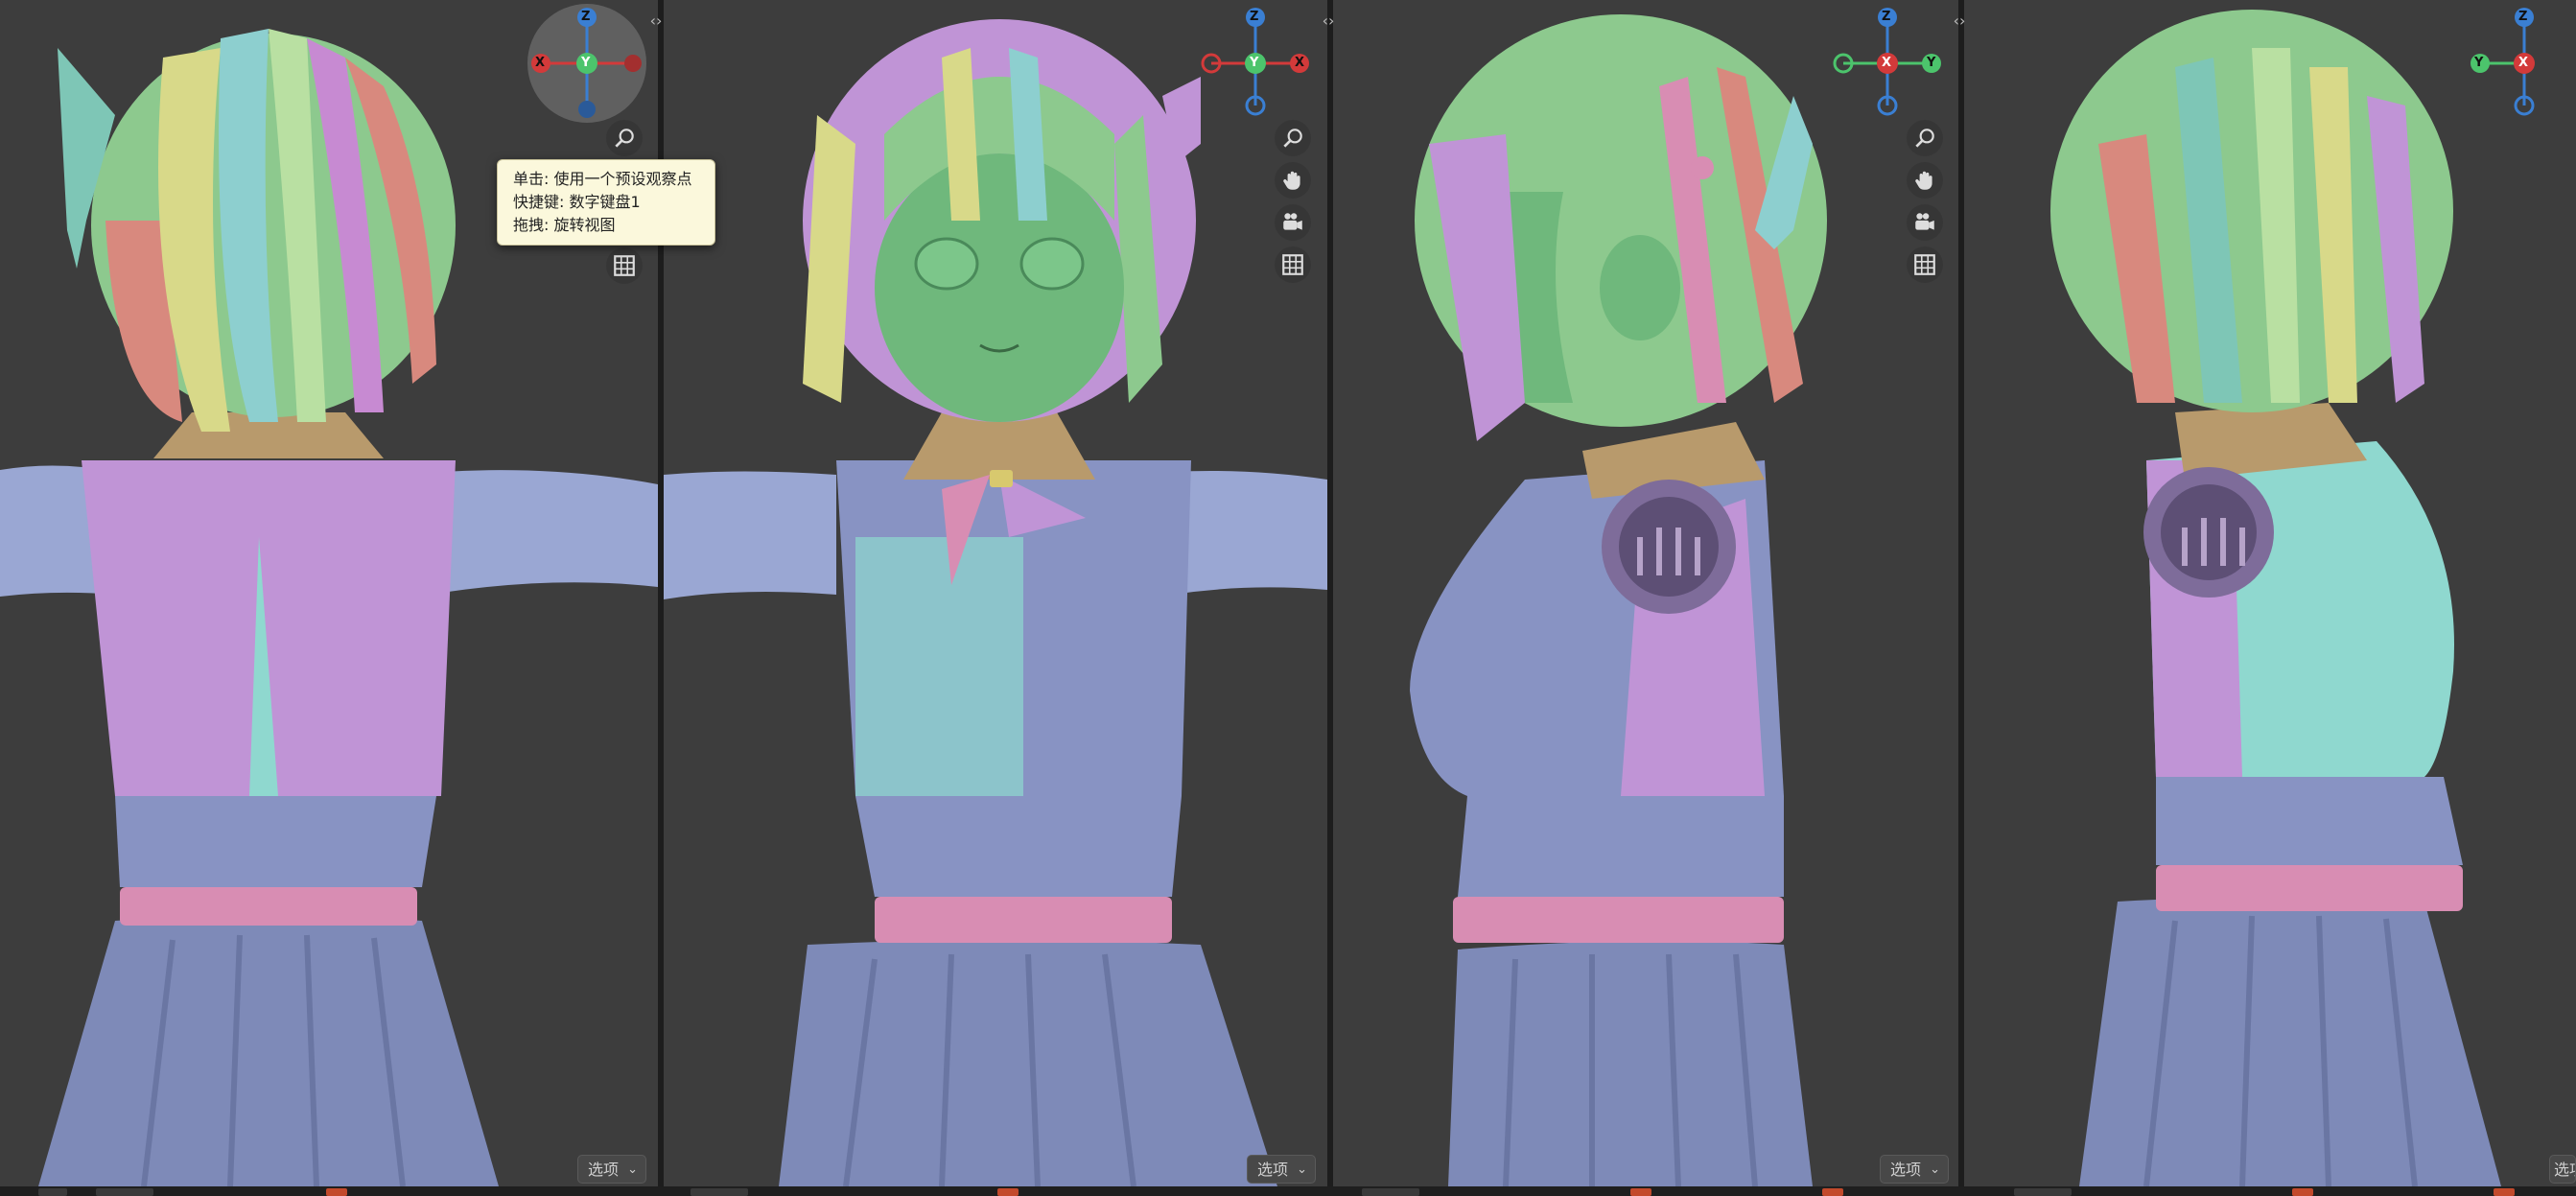 This screenshot has height=1196, width=2576. Describe the element at coordinates (602, 179) in the screenshot. I see `tooltip-line-click: 单击: 使用一个预设观察点` at that location.